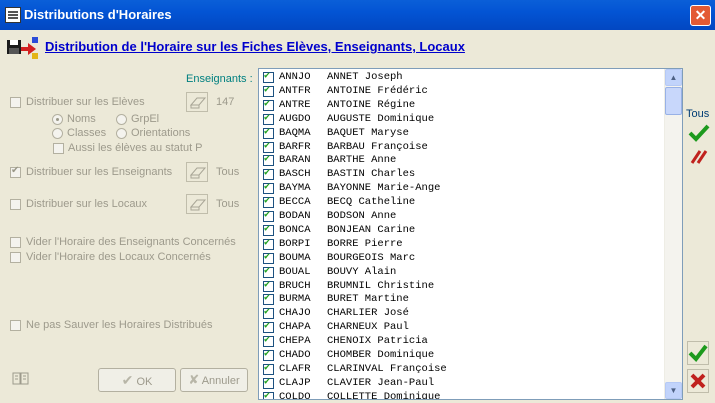  What do you see at coordinates (464, 119) in the screenshot?
I see `list-item: AUGDO AUGUSTE Dominique` at bounding box center [464, 119].